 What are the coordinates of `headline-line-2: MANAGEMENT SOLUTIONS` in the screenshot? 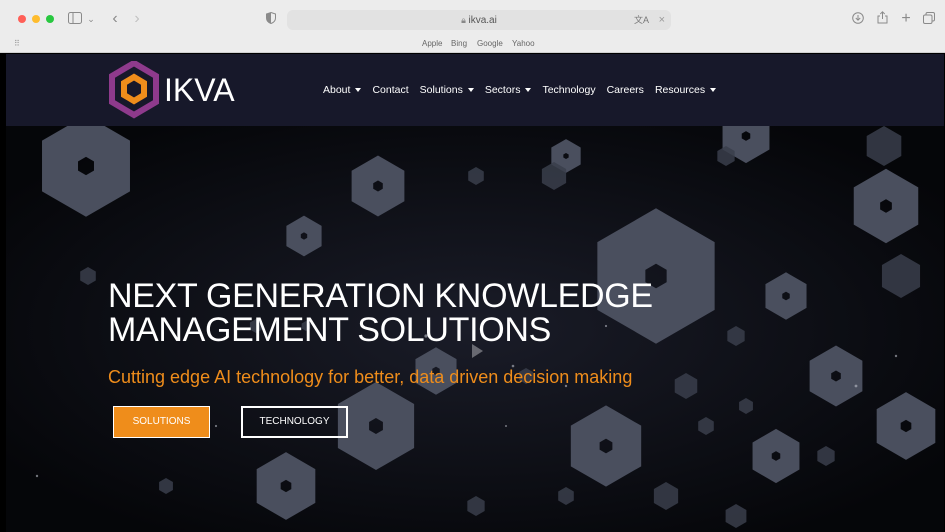 It's located at (329, 330).